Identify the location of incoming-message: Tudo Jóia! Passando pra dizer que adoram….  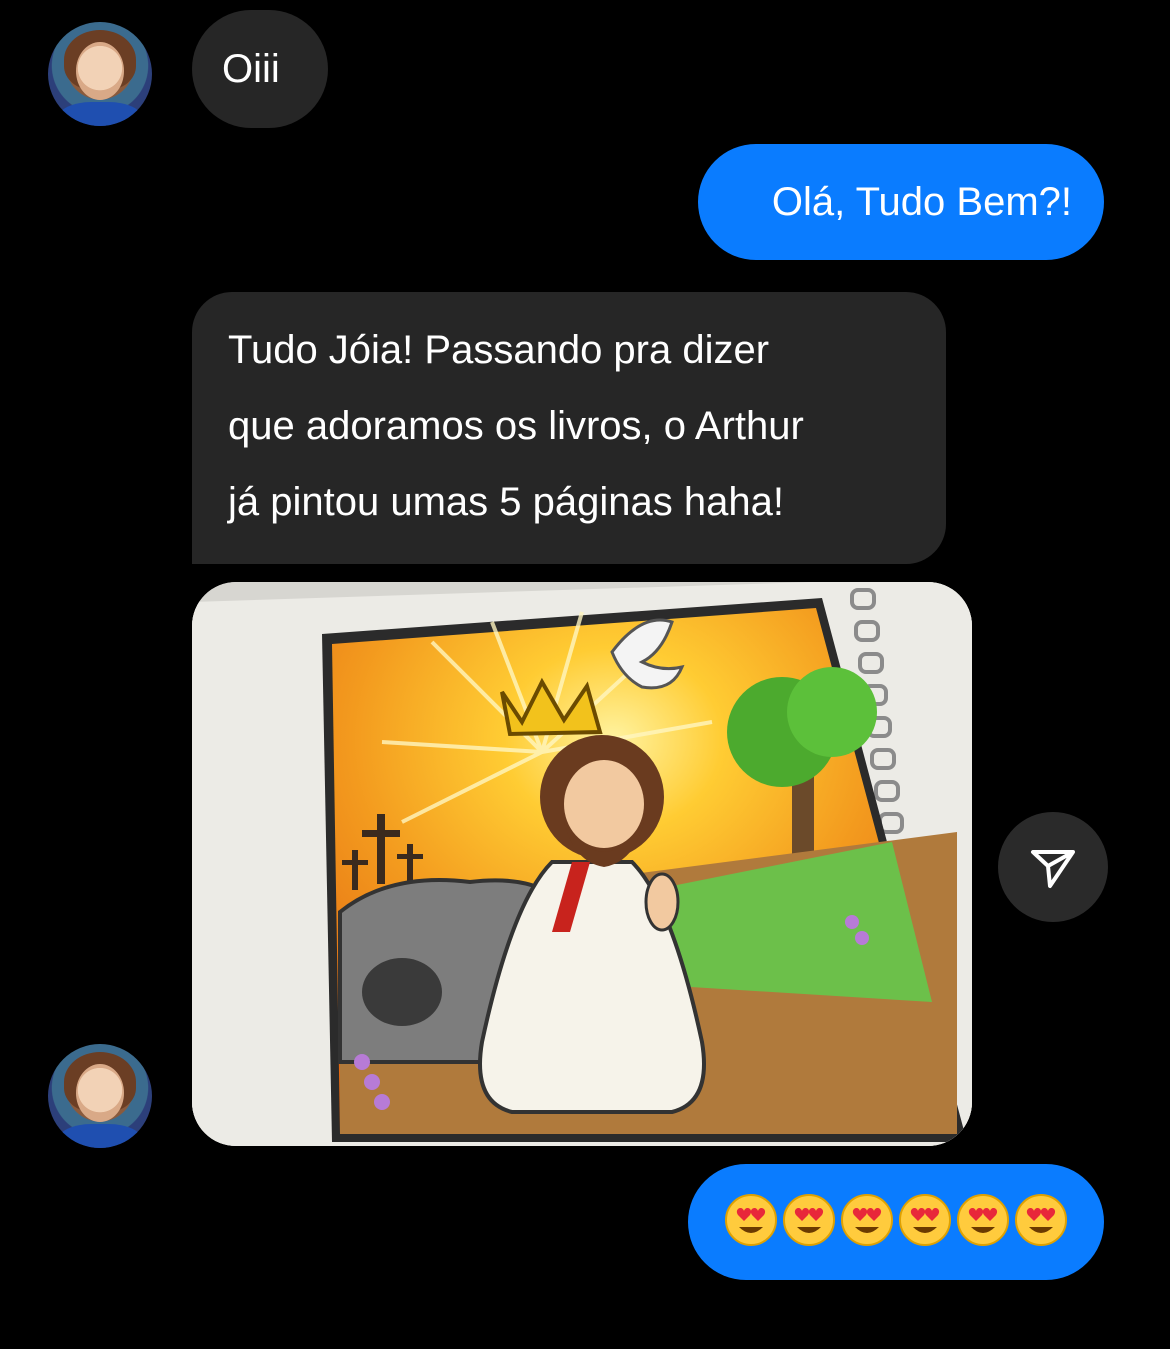
(569, 428).